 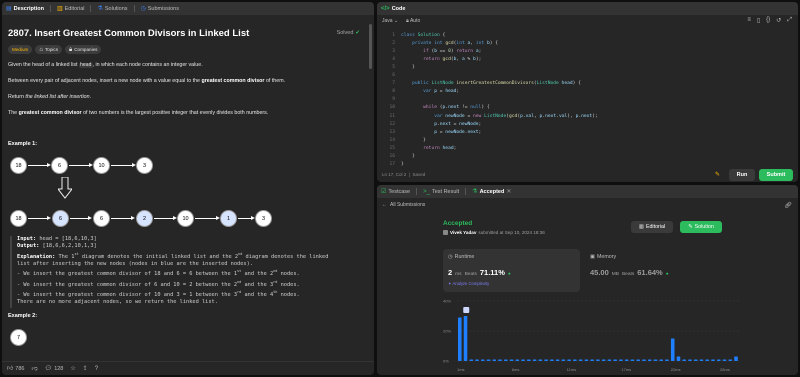 I want to click on braces-icon: {}, so click(x=768, y=20).